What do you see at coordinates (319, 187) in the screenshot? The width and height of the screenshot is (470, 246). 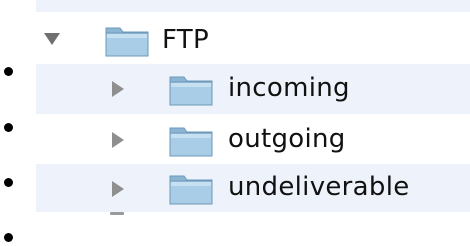 I see `folder-label-undeliverable: undeliverable` at bounding box center [319, 187].